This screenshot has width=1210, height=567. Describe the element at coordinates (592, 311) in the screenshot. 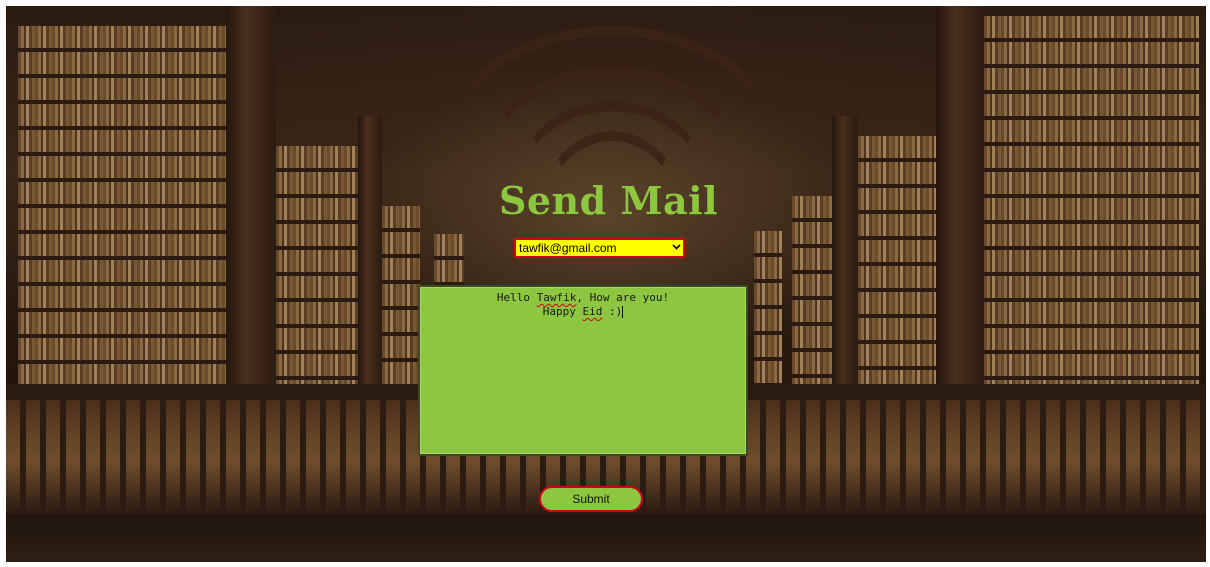

I see `misspelled-word: Eid` at that location.